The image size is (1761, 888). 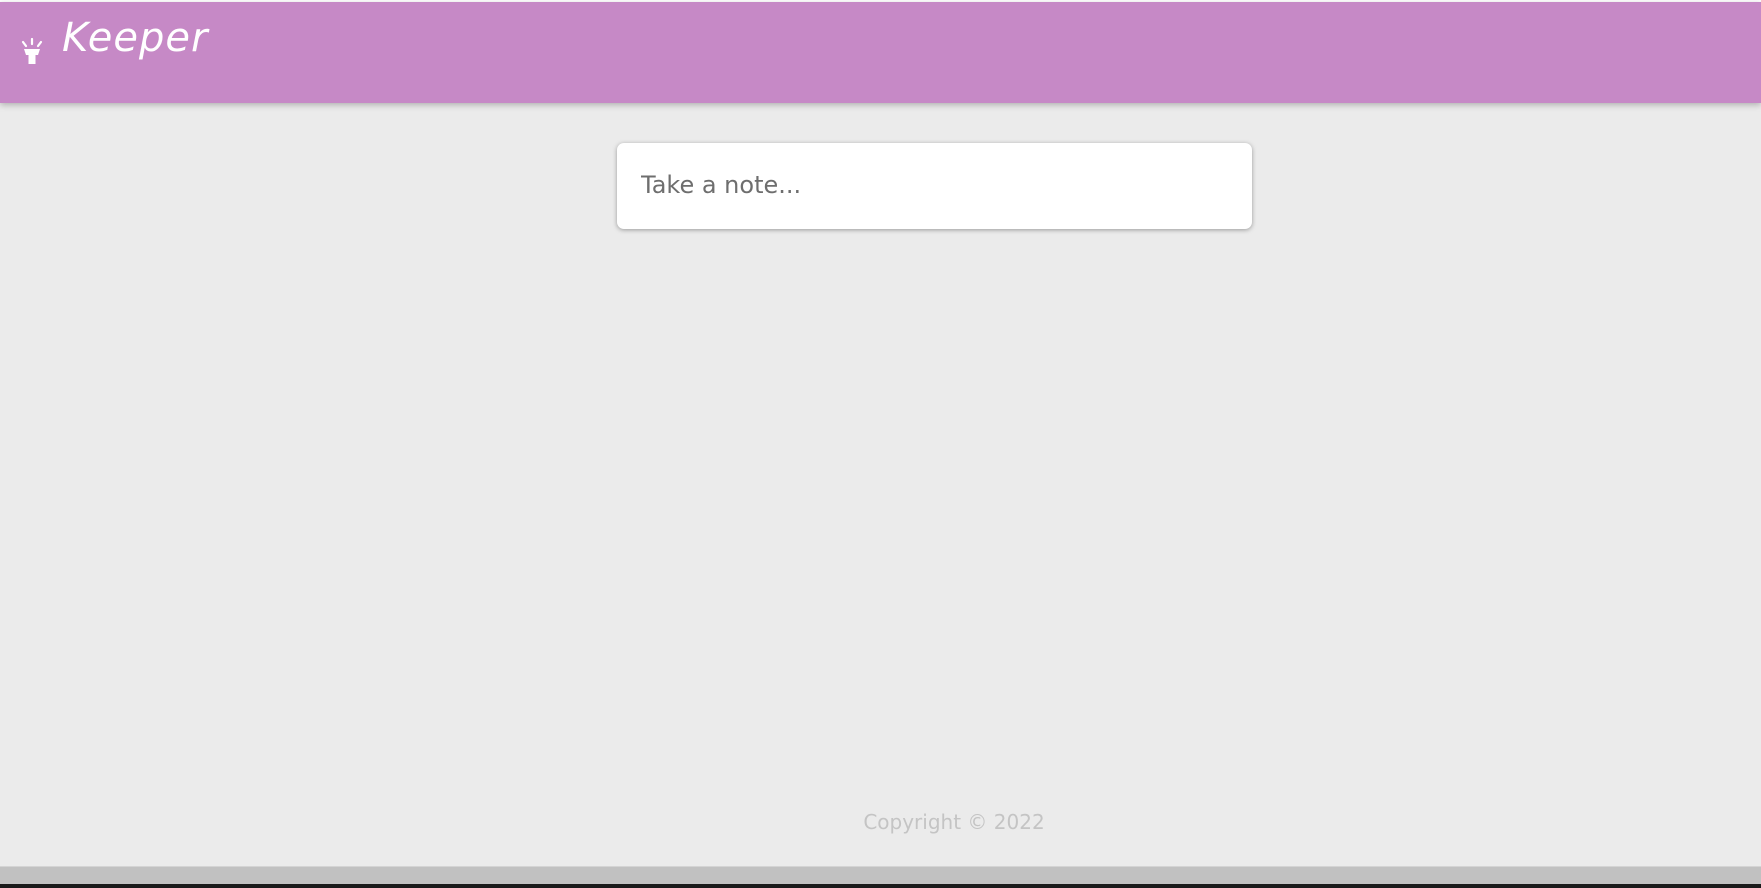 What do you see at coordinates (880, 52) in the screenshot?
I see `app-header: Keeper` at bounding box center [880, 52].